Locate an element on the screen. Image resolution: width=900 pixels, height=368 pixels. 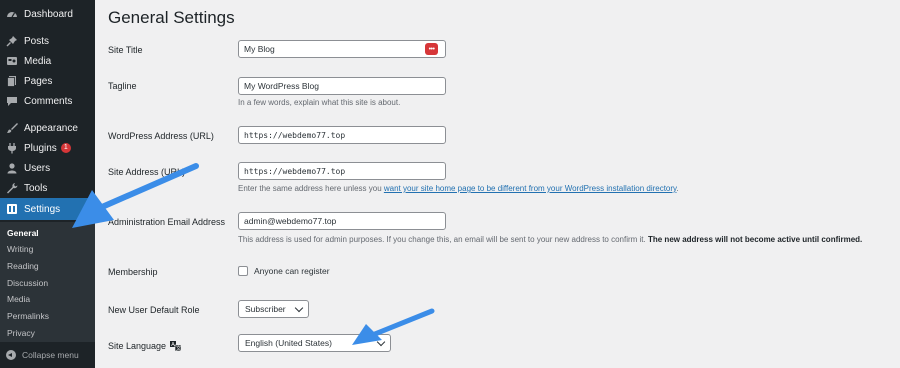
submenu-item-reading: Reading is located at coordinates (23, 266).